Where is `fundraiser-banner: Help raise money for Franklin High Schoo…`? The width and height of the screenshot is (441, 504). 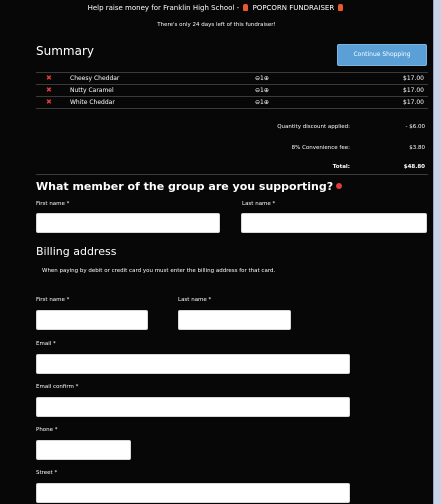 fundraiser-banner: Help raise money for Franklin High Schoo… is located at coordinates (216, 8).